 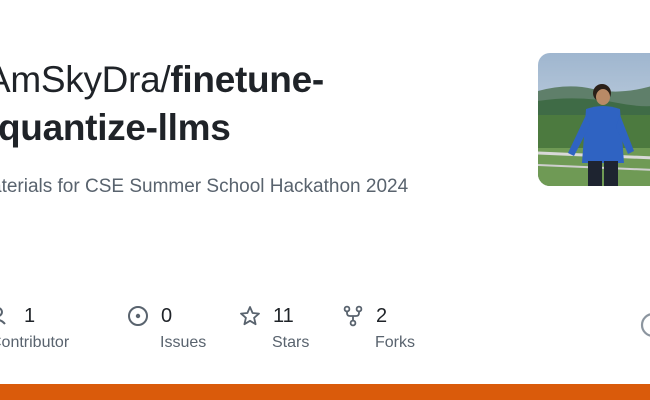 I want to click on stat-stars: 11 Stars, so click(x=274, y=326).